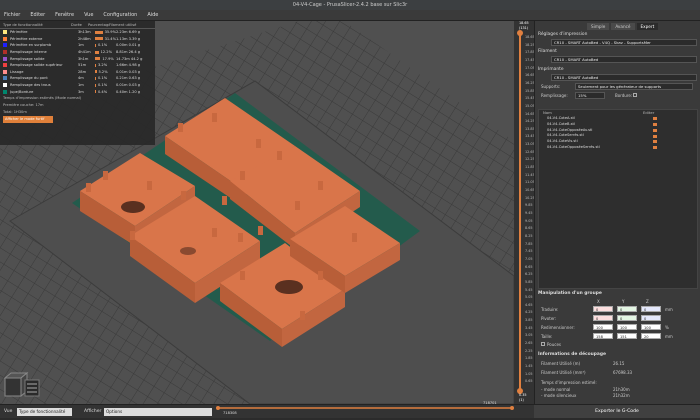  What do you see at coordinates (590, 95) in the screenshot?
I see `infill-select: 15%` at bounding box center [590, 95].